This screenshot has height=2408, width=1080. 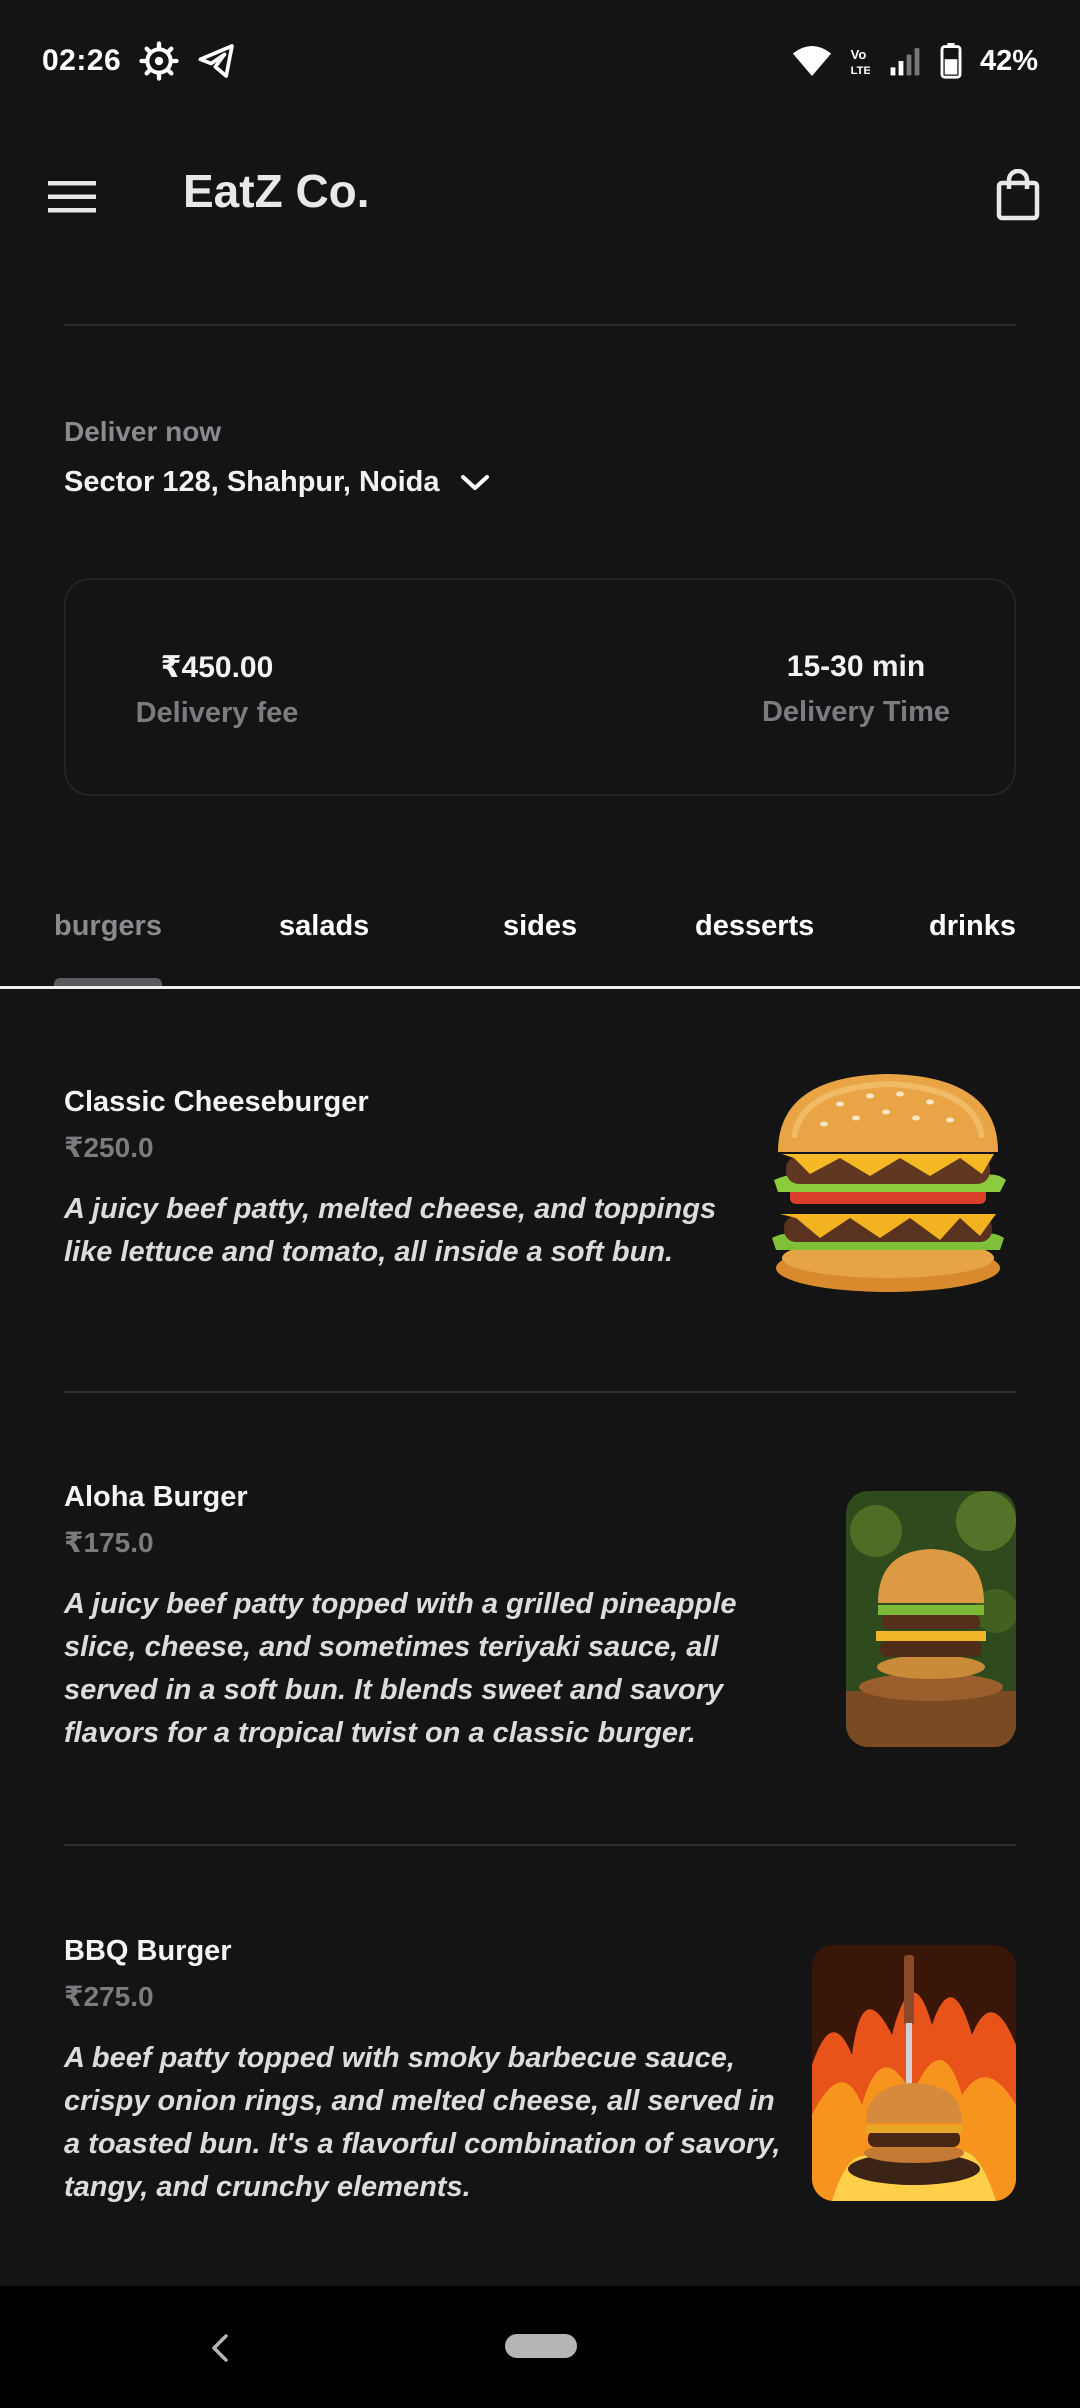 What do you see at coordinates (217, 61) in the screenshot?
I see `telegram-icon` at bounding box center [217, 61].